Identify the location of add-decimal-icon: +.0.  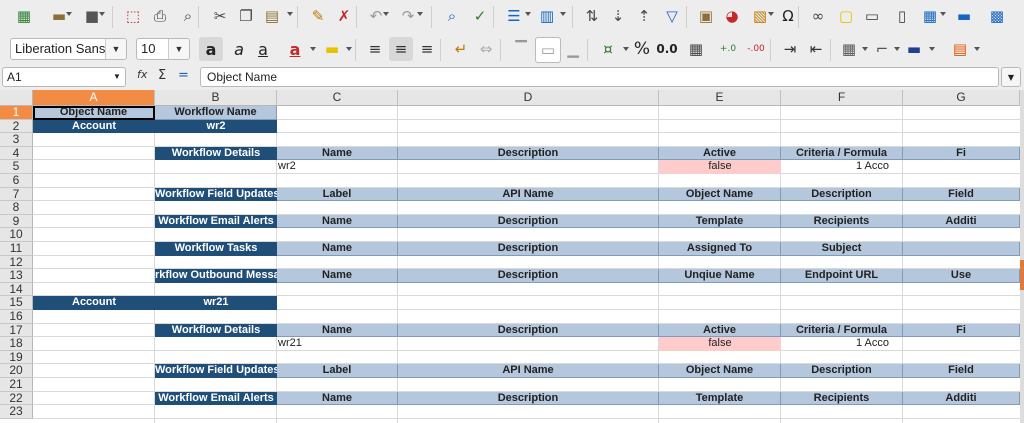
(728, 49).